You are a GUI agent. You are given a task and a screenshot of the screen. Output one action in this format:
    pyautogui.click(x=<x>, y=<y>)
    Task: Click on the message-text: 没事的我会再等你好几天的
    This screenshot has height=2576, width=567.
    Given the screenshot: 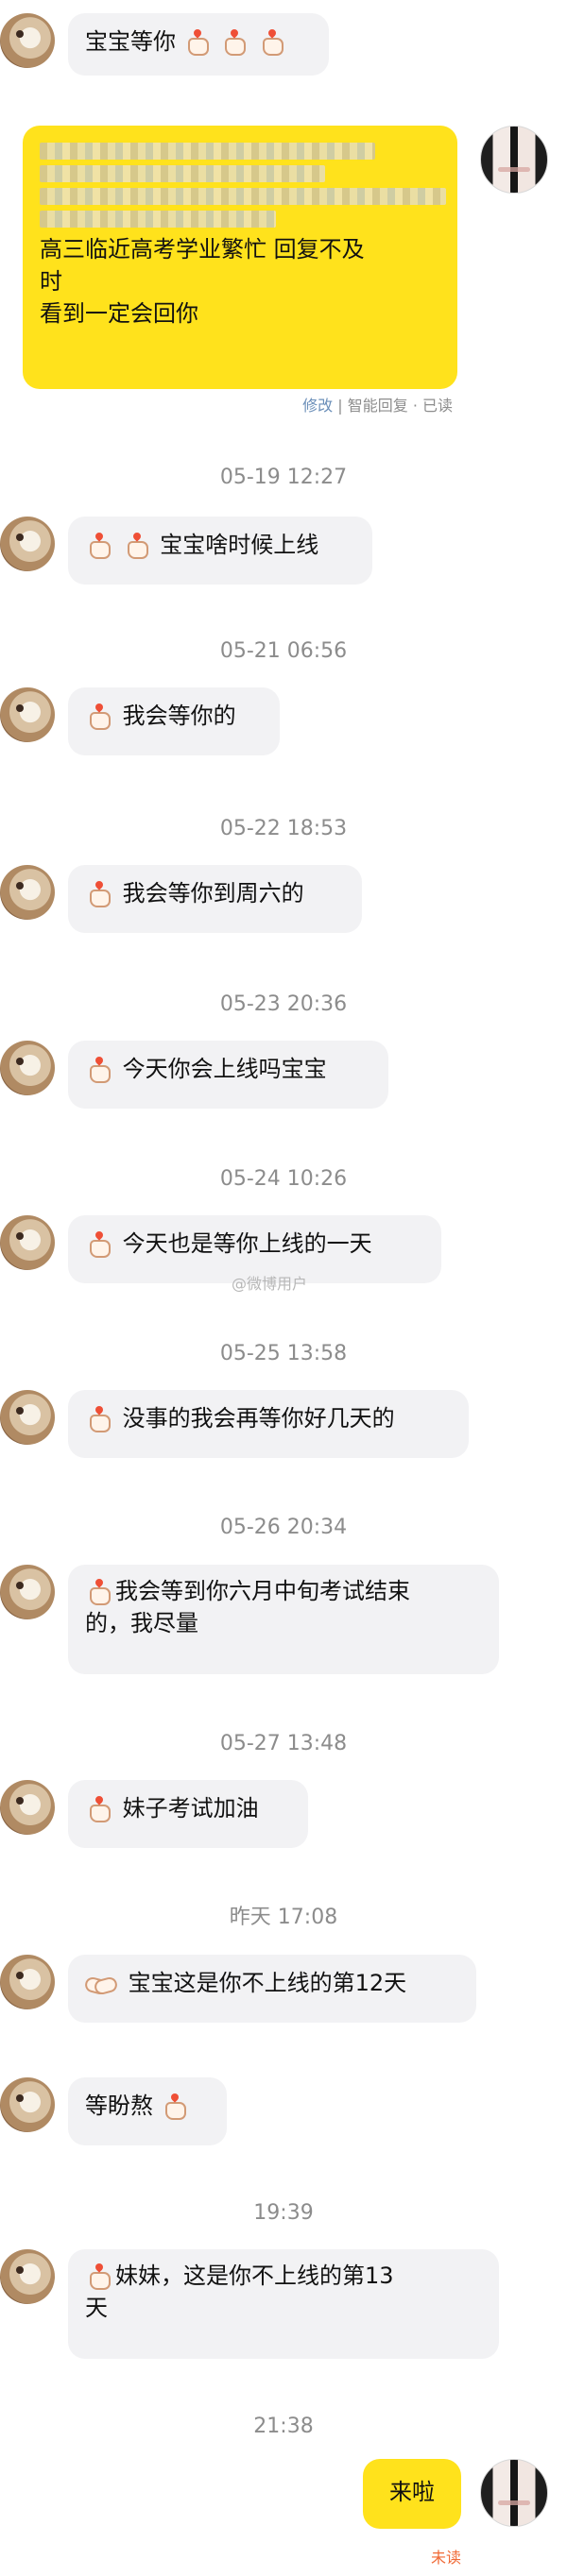 What is the action you would take?
    pyautogui.click(x=258, y=1418)
    